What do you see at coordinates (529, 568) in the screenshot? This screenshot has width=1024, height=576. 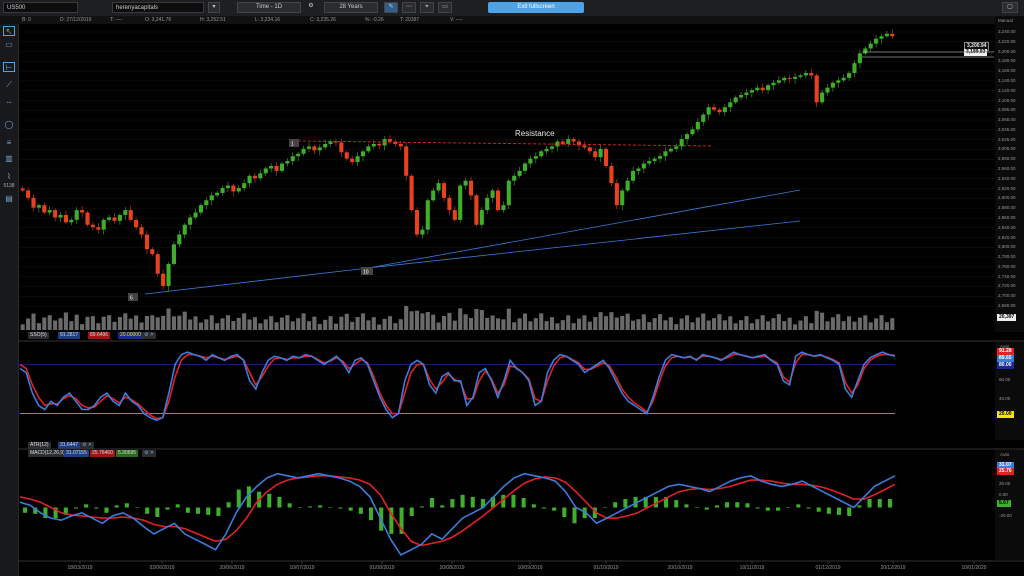 I see `x-axis-label: 10/09/2019` at bounding box center [529, 568].